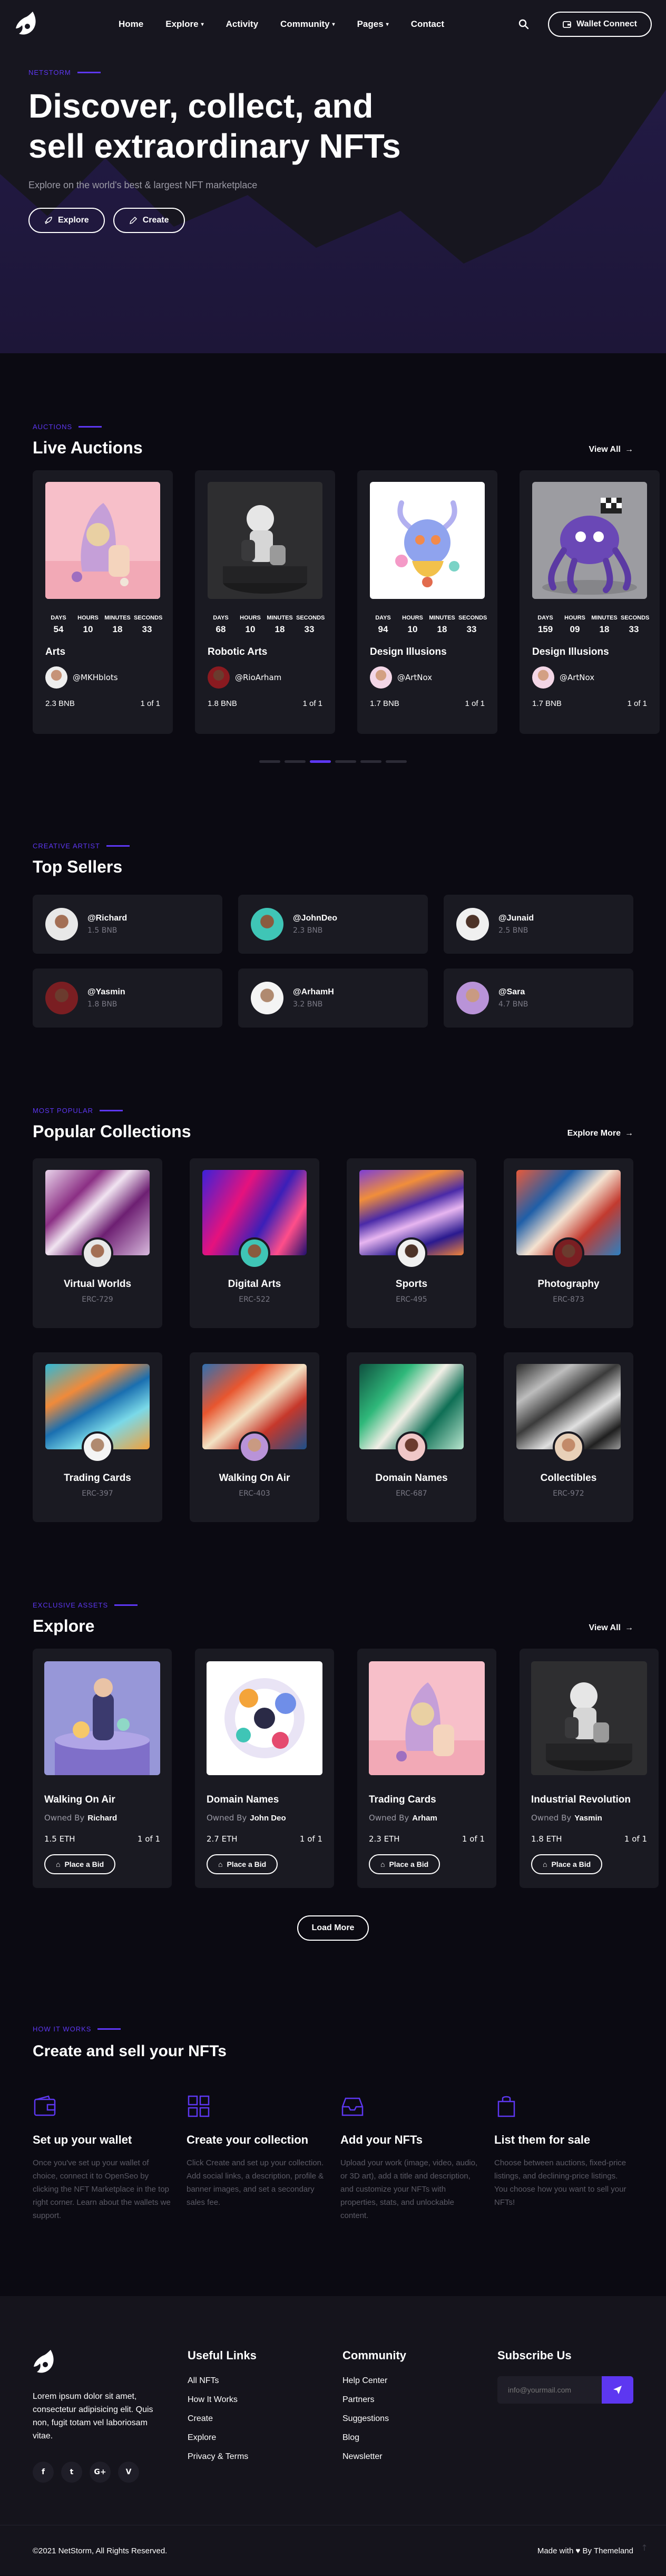  What do you see at coordinates (333, 1928) in the screenshot?
I see `load-more-button: Load More` at bounding box center [333, 1928].